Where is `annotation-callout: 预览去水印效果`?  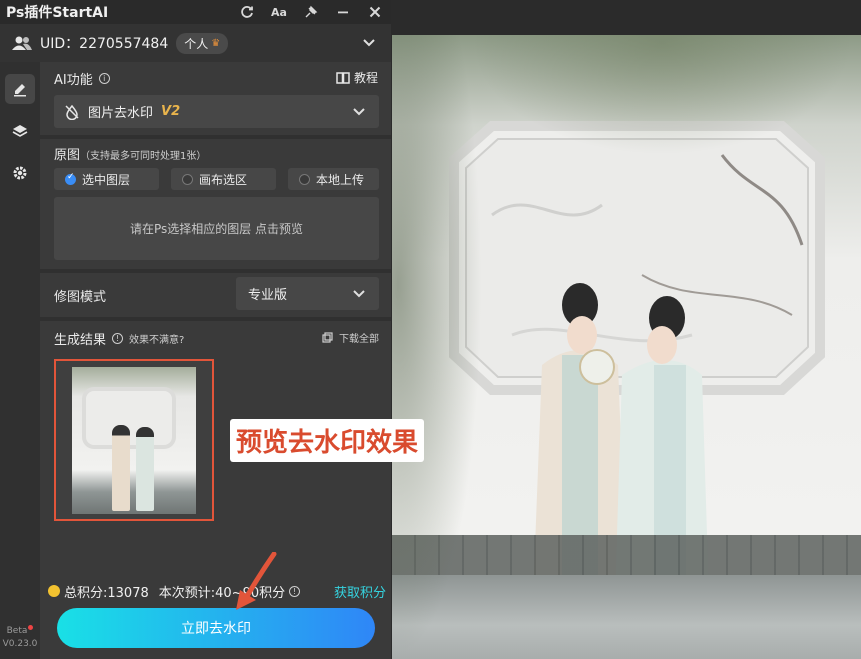 annotation-callout: 预览去水印效果 is located at coordinates (327, 440).